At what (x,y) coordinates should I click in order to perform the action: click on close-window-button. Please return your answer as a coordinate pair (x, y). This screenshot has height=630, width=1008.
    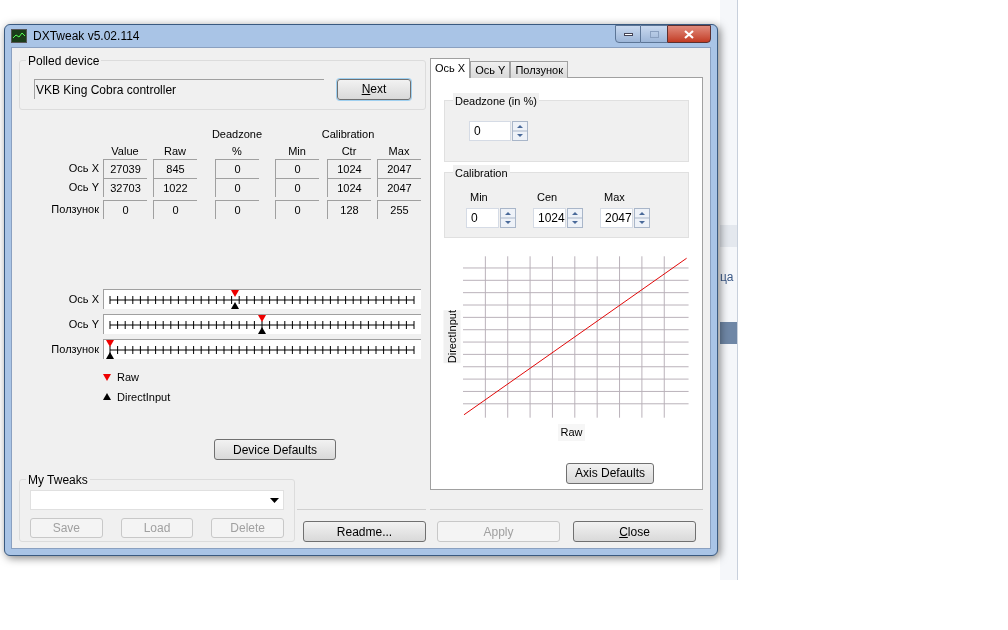
    Looking at the image, I should click on (689, 34).